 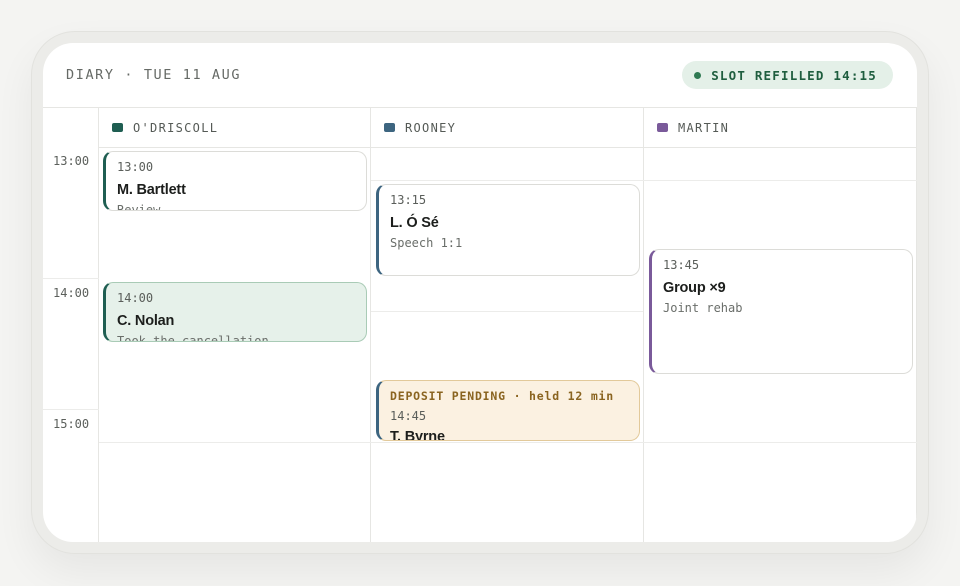 I want to click on appointment-time: 13:15, so click(x=408, y=200).